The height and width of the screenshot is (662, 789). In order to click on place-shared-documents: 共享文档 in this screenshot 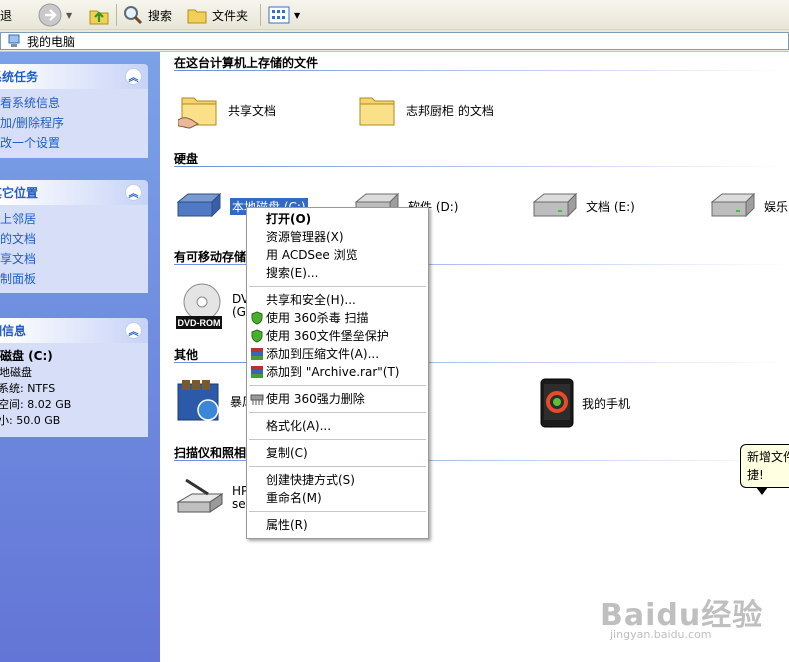, I will do `click(74, 259)`.